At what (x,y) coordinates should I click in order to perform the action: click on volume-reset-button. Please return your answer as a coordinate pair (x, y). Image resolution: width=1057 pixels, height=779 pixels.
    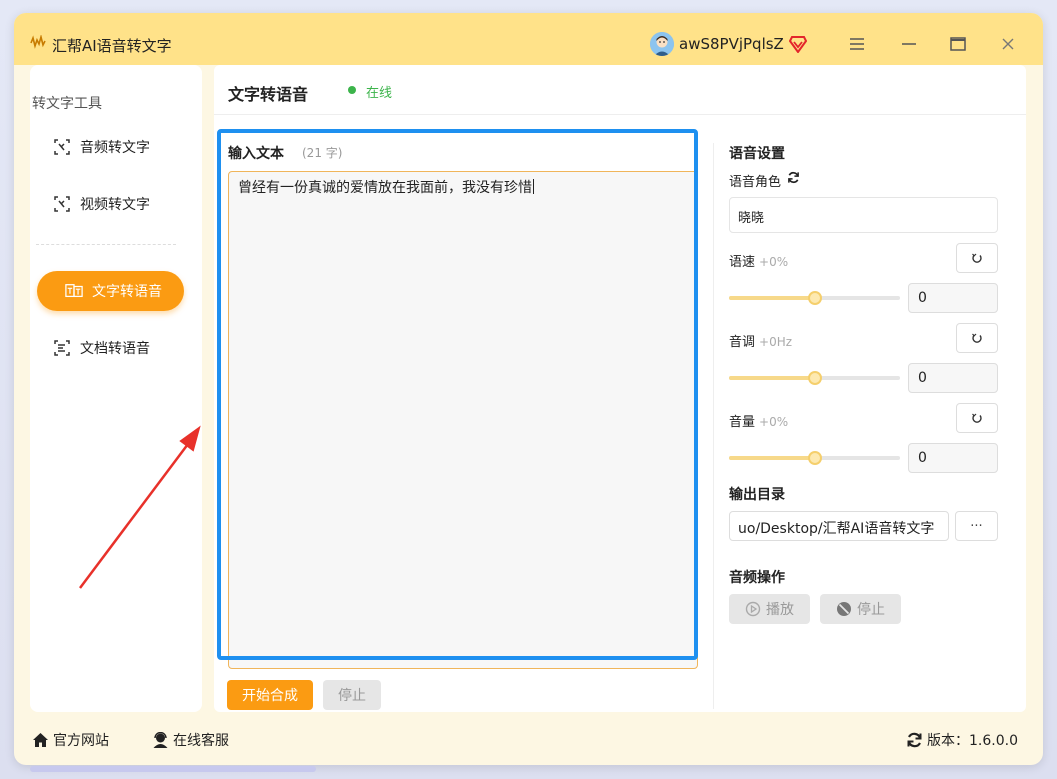
    Looking at the image, I should click on (977, 418).